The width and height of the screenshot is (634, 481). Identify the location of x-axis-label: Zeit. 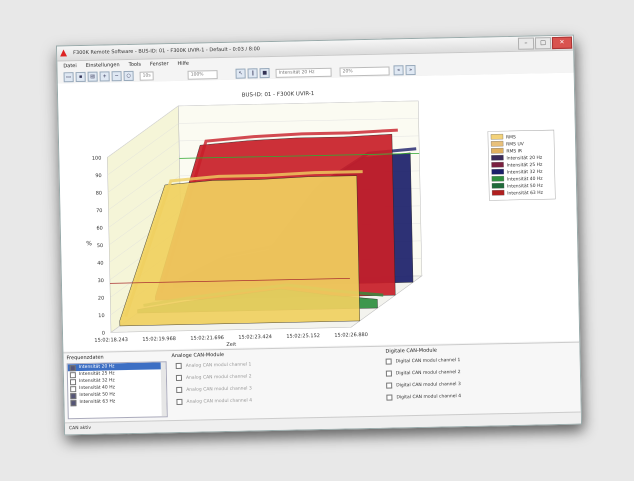
(231, 345).